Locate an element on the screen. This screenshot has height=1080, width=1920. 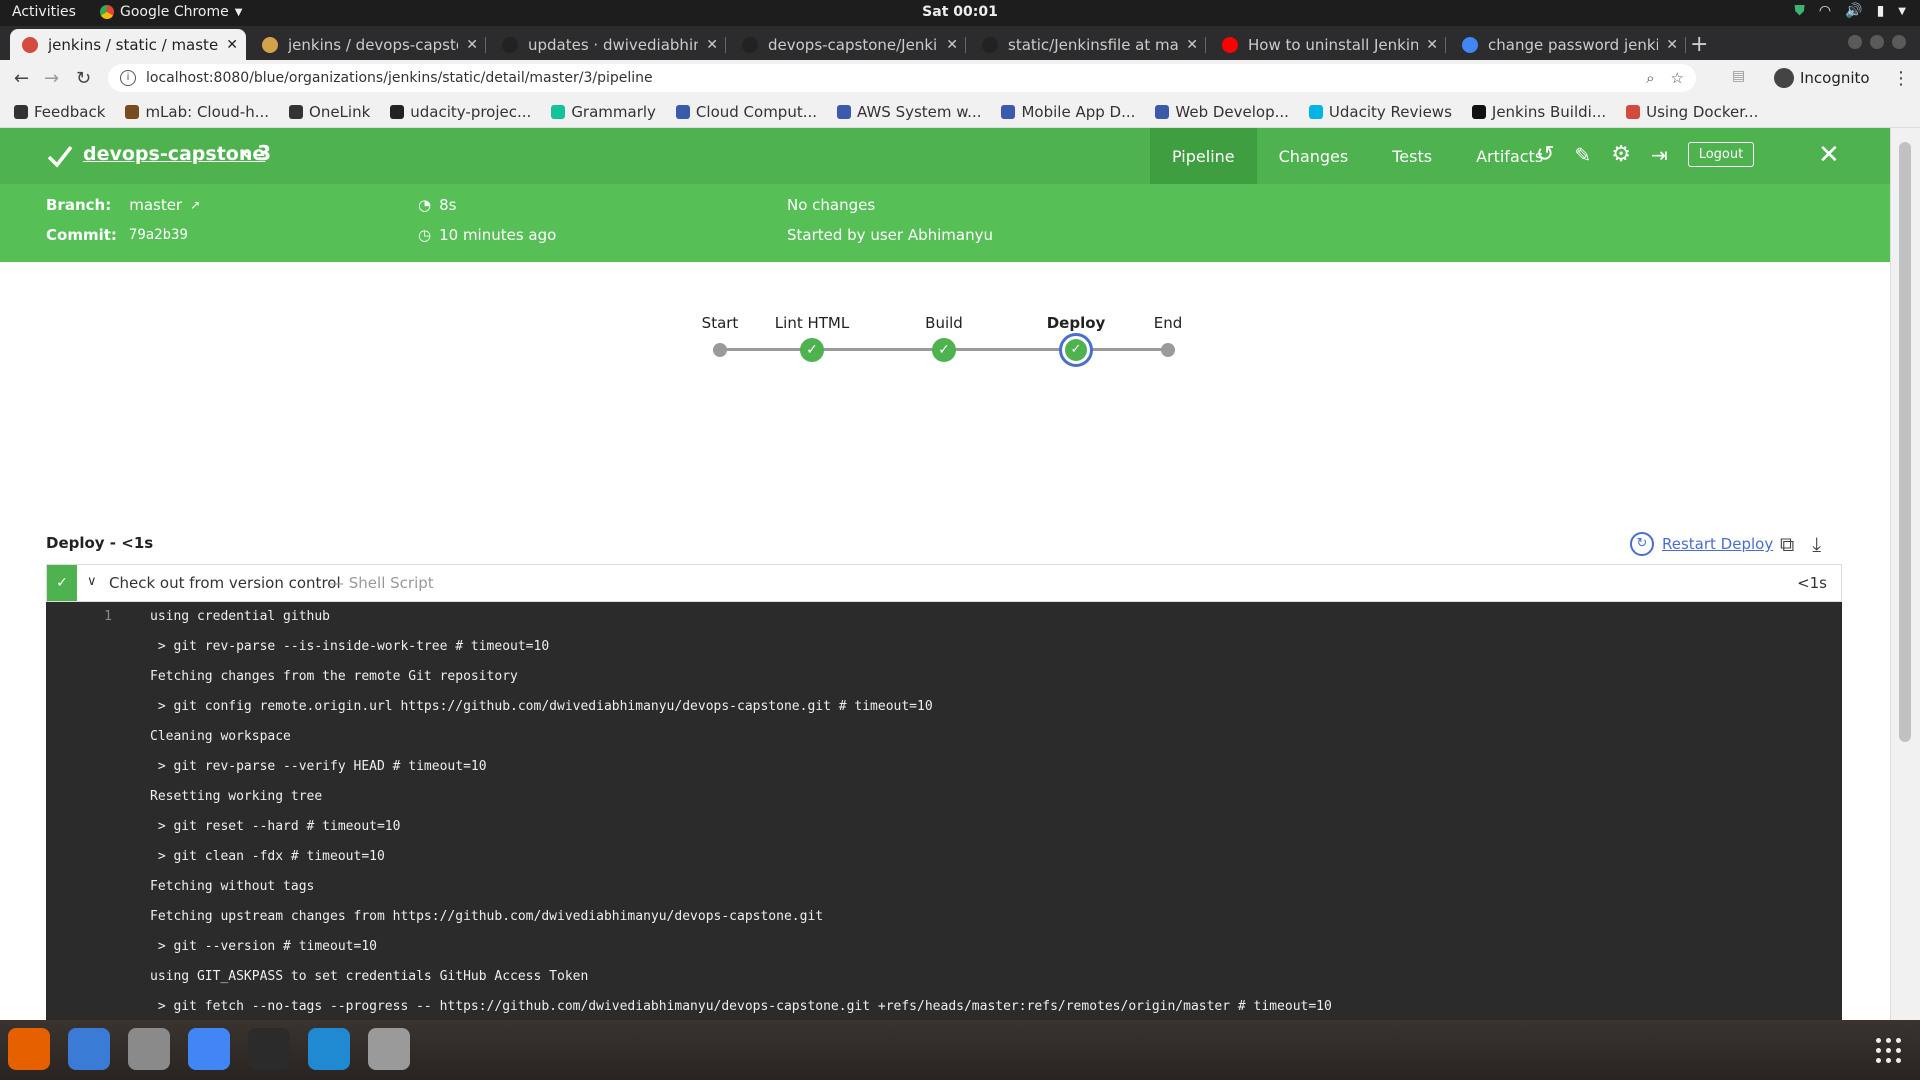
gear-icon: ⚙ is located at coordinates (1621, 154).